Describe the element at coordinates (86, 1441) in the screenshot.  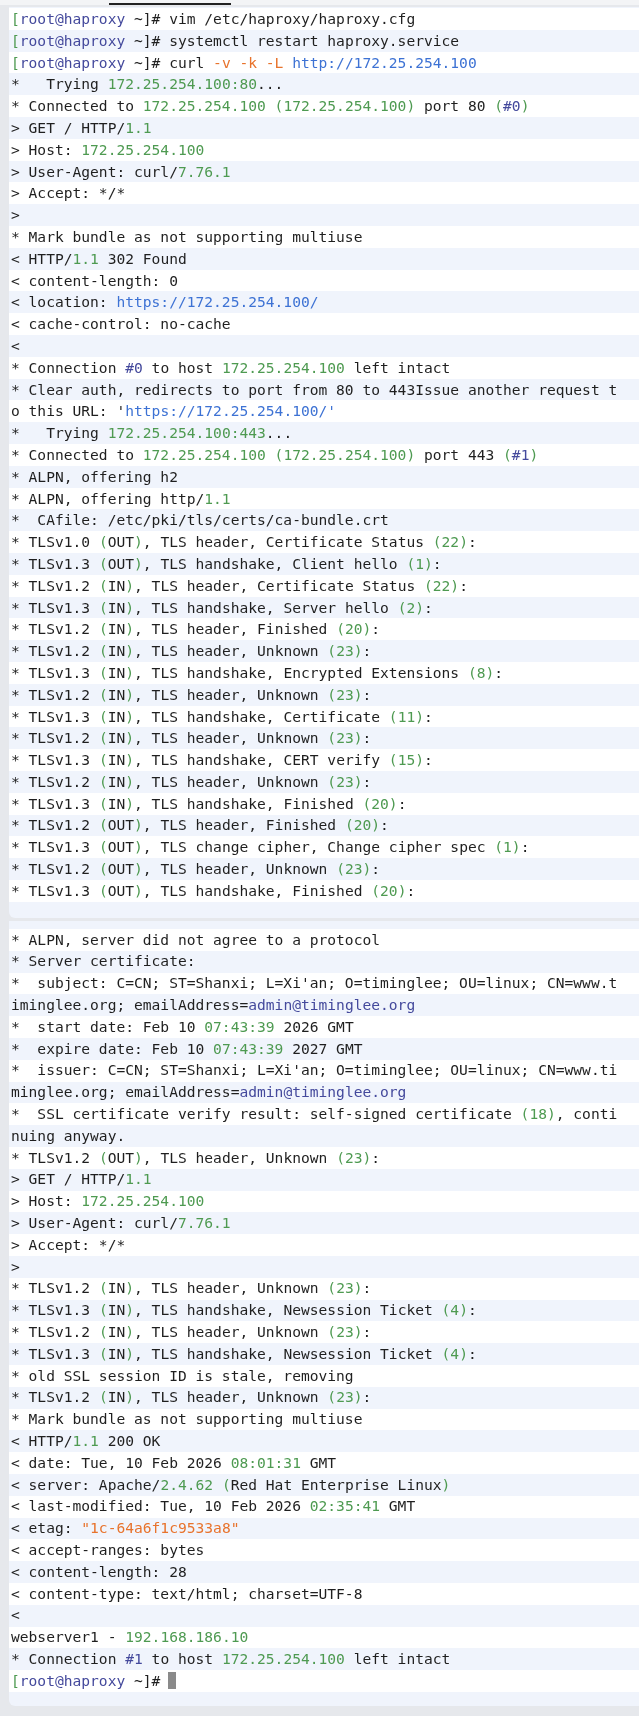
I see `terminal-line: < HTTP/1.1 200 OK` at that location.